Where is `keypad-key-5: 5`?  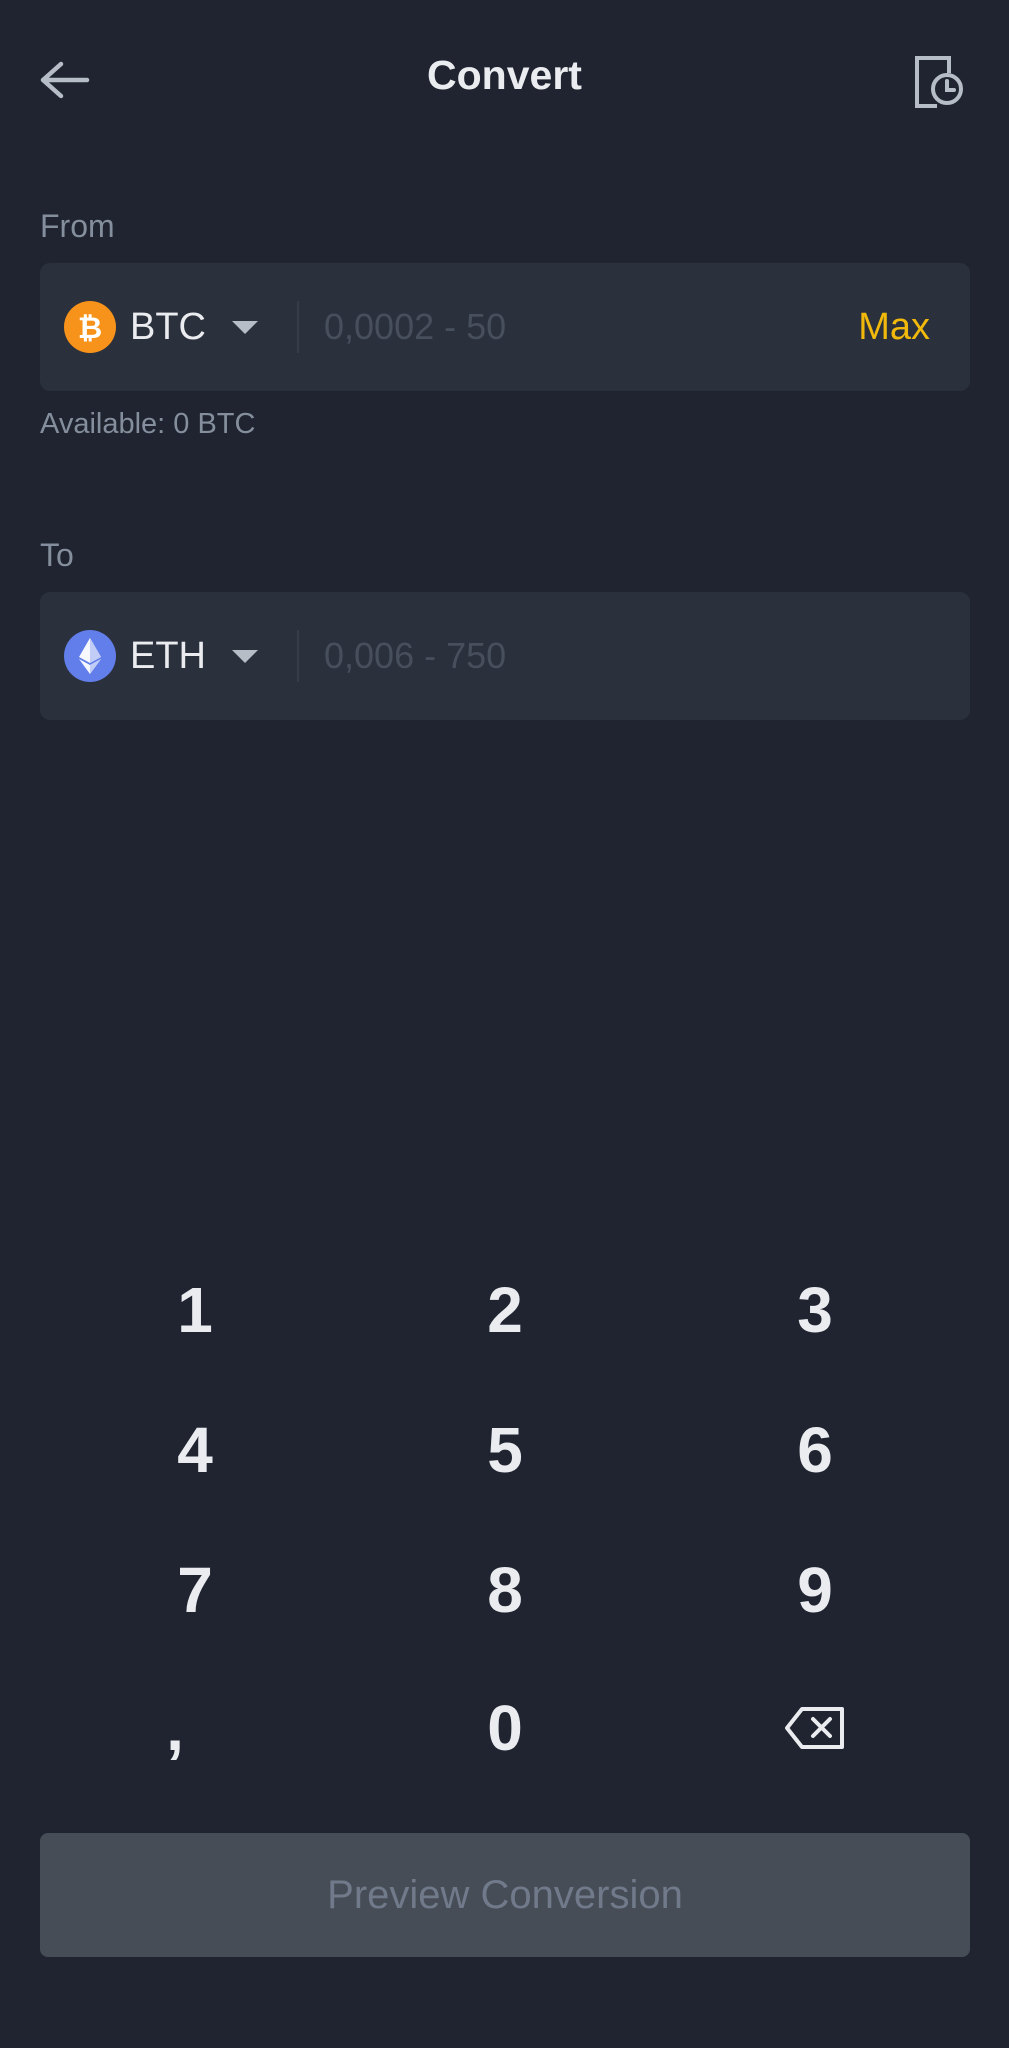 keypad-key-5: 5 is located at coordinates (505, 1450).